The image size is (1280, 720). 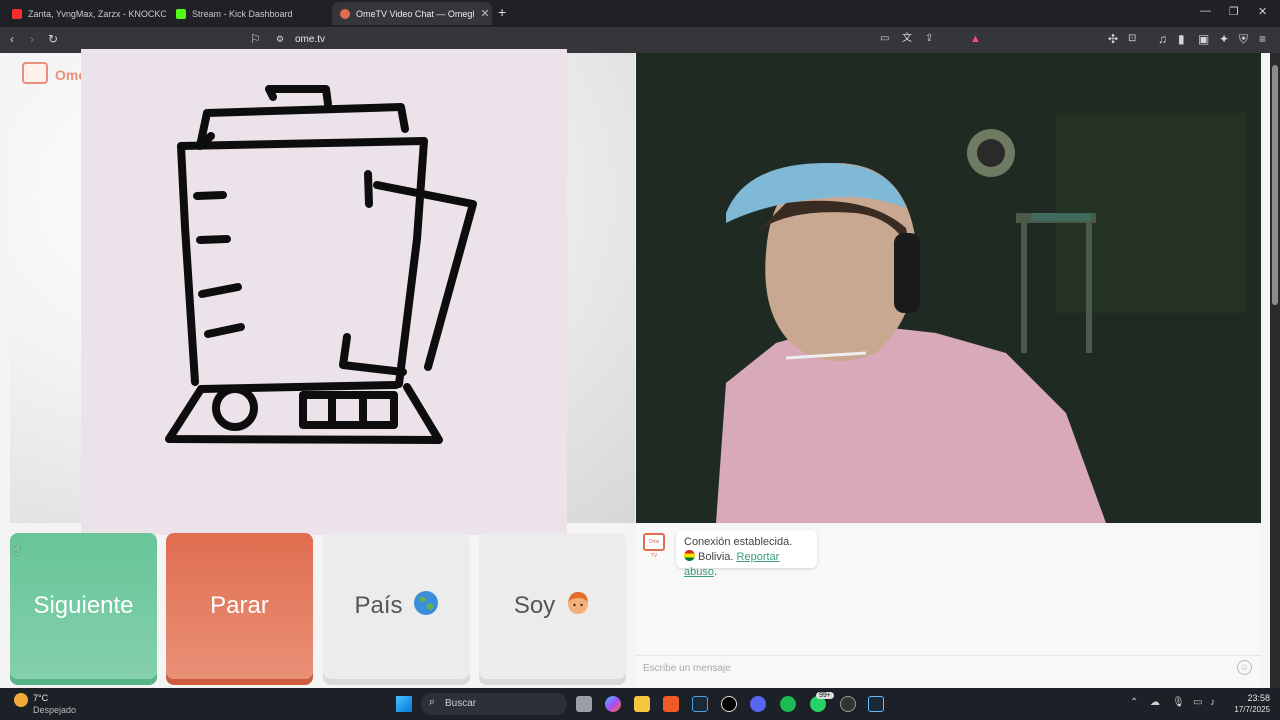 I want to click on close-window-icon: ✕, so click(x=1262, y=11).